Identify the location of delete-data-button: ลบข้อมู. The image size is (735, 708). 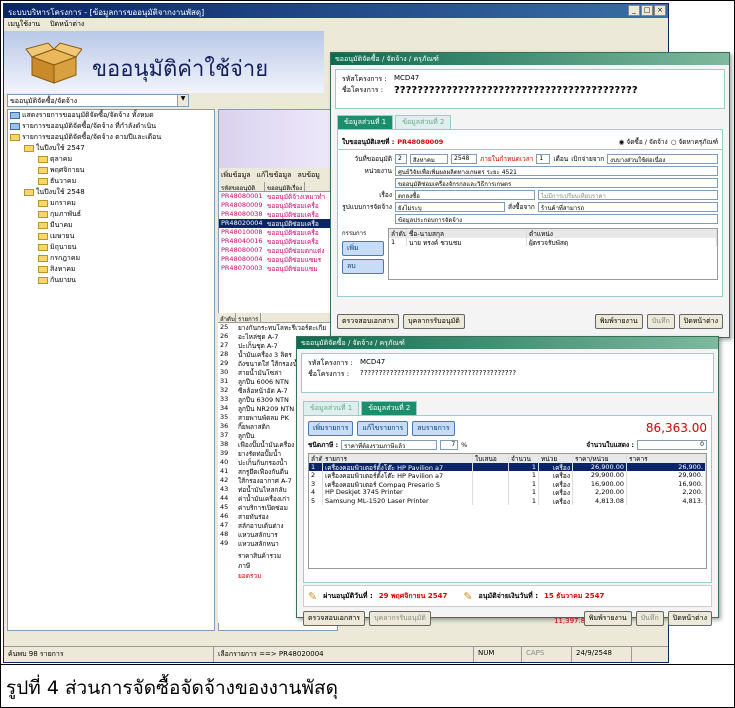
(308, 175).